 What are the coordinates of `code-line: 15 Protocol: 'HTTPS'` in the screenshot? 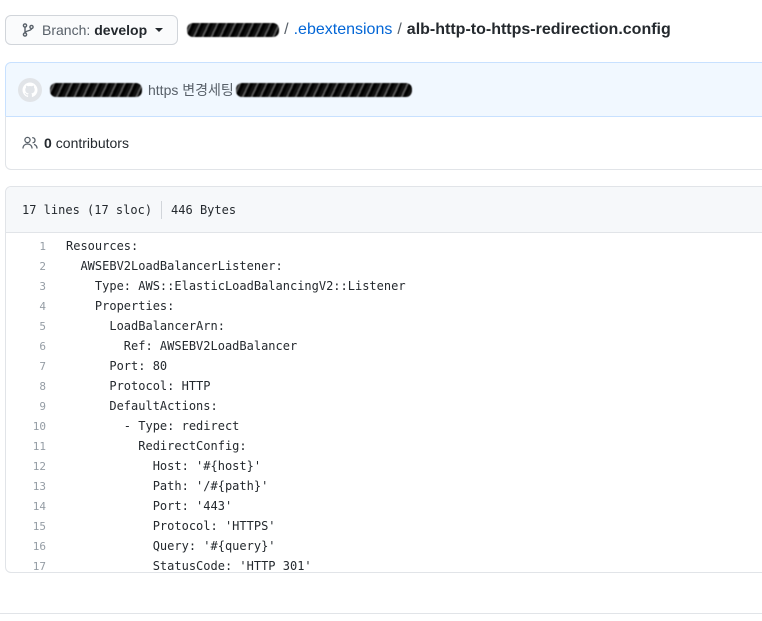 It's located at (384, 526).